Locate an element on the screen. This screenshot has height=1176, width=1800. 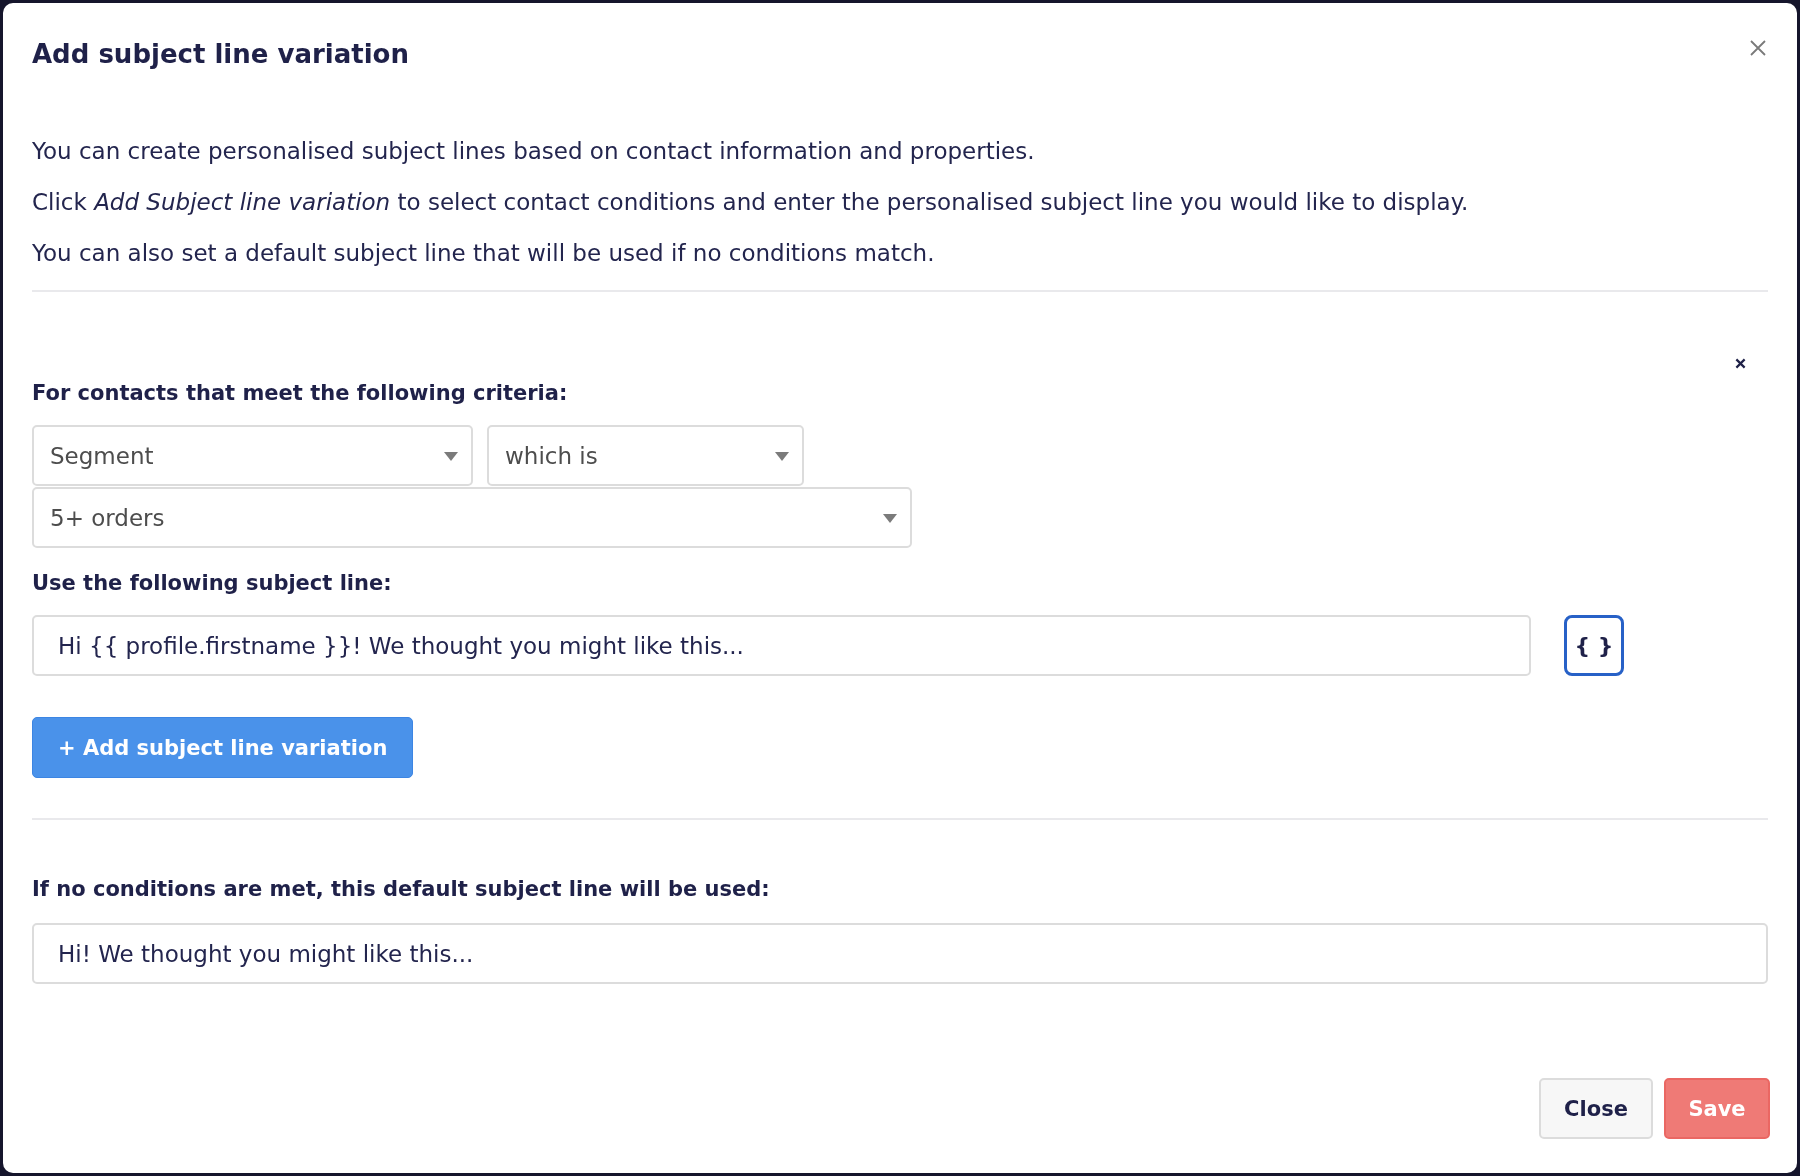
close-button is located at coordinates (1758, 48).